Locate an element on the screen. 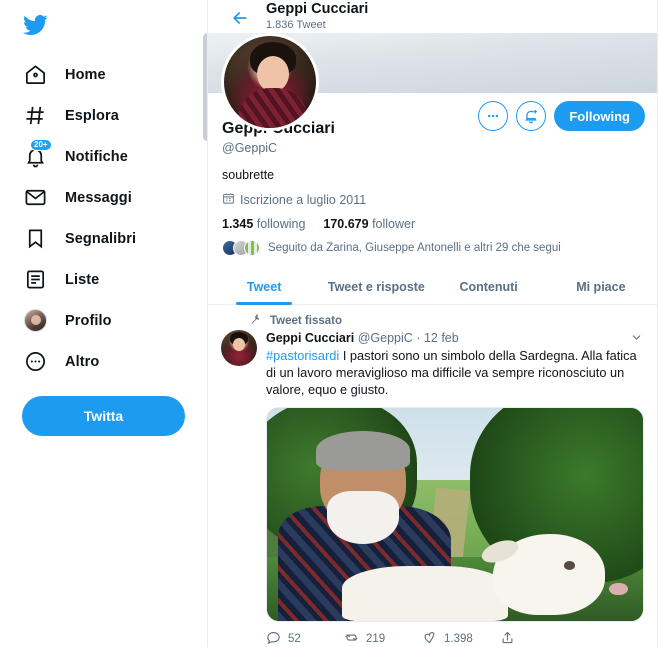  share-icon is located at coordinates (507, 638).